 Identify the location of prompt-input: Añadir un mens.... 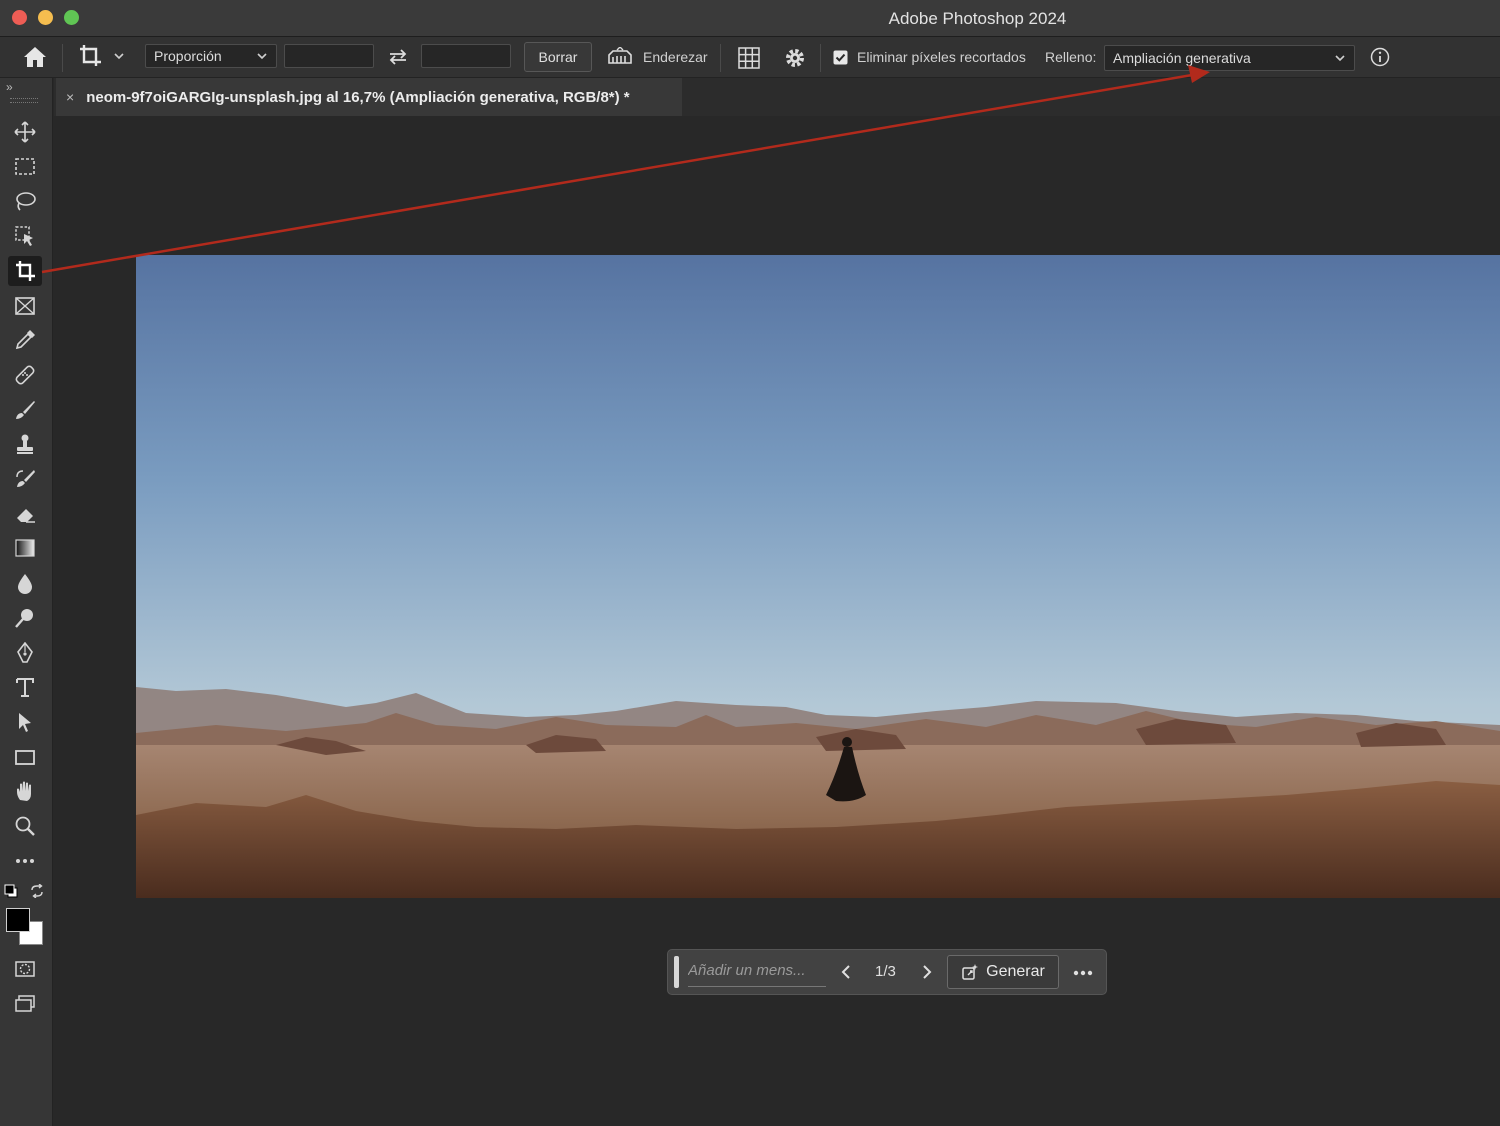
(757, 974).